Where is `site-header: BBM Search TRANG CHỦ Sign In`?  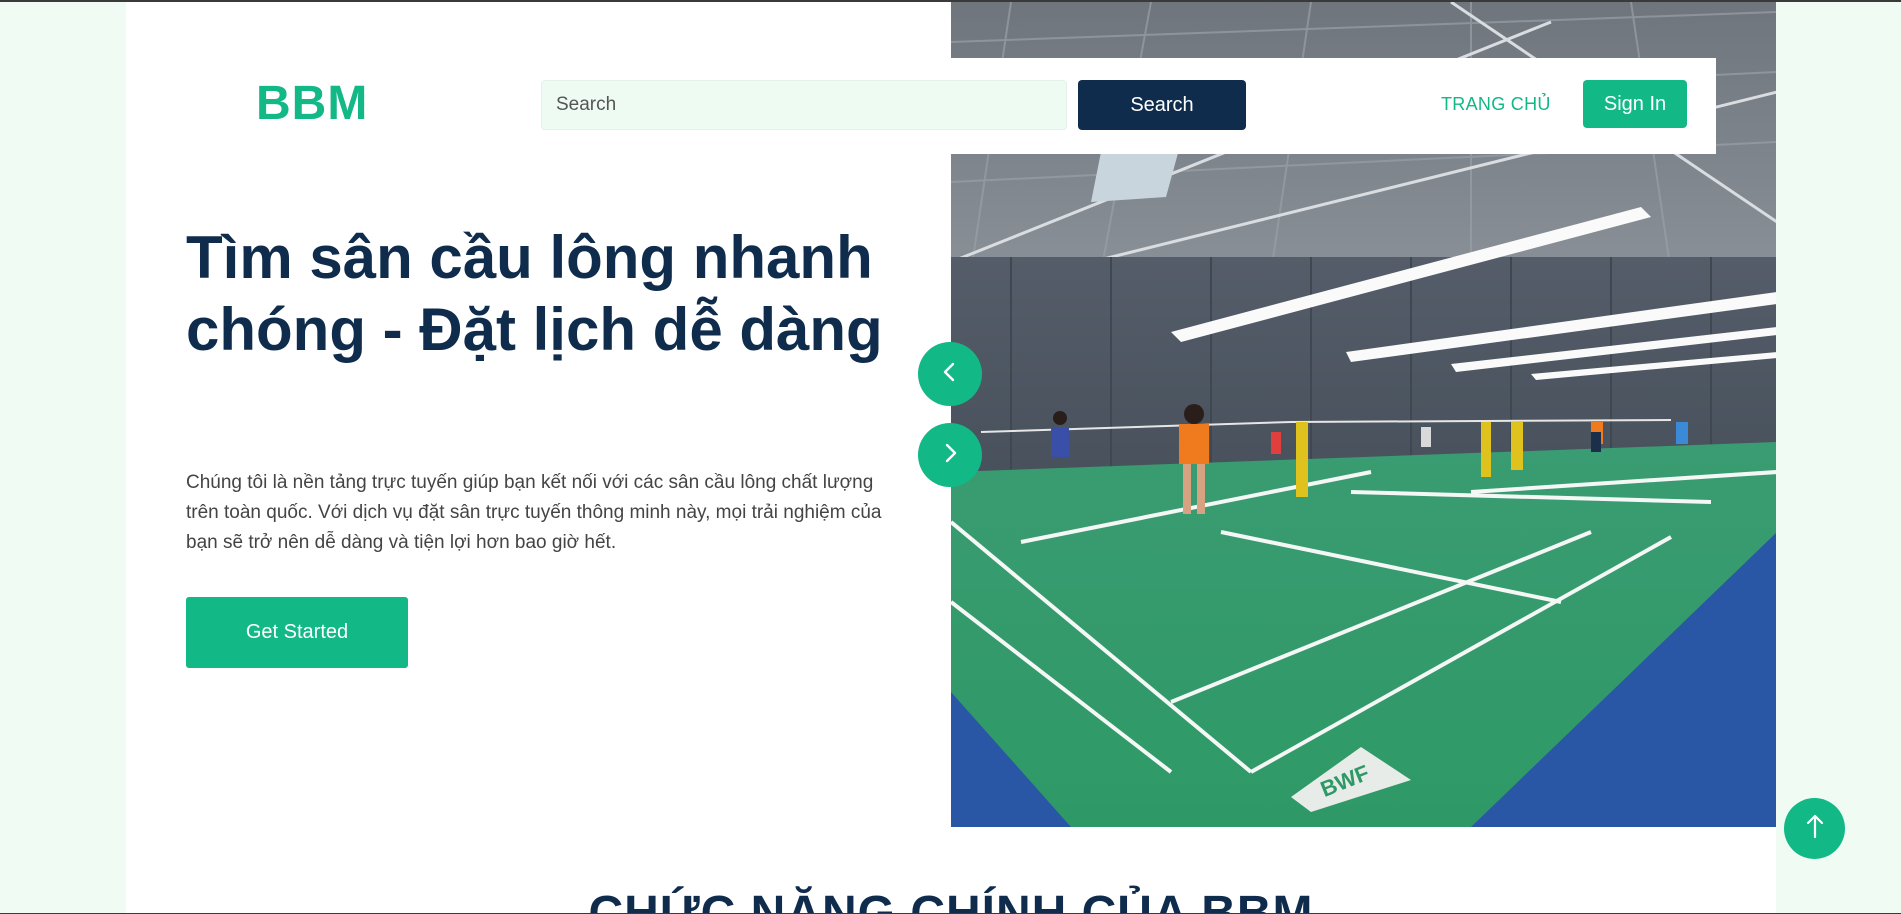
site-header: BBM Search TRANG CHỦ Sign In is located at coordinates (941, 106).